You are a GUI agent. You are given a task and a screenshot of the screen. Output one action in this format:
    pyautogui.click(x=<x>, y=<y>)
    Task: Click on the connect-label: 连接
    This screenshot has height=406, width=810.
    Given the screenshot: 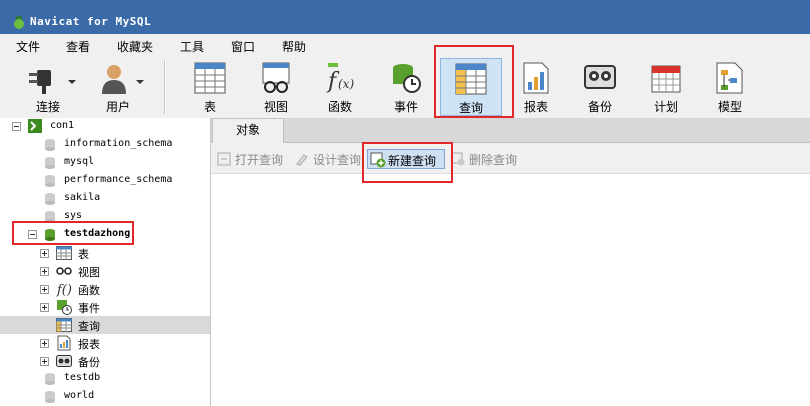 What is the action you would take?
    pyautogui.click(x=47, y=107)
    